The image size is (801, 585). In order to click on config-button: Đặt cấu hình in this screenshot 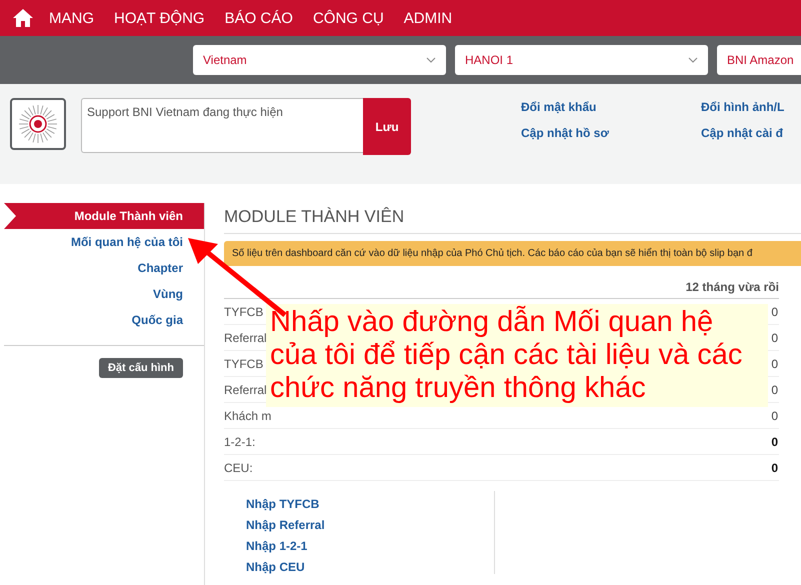, I will do `click(140, 368)`.